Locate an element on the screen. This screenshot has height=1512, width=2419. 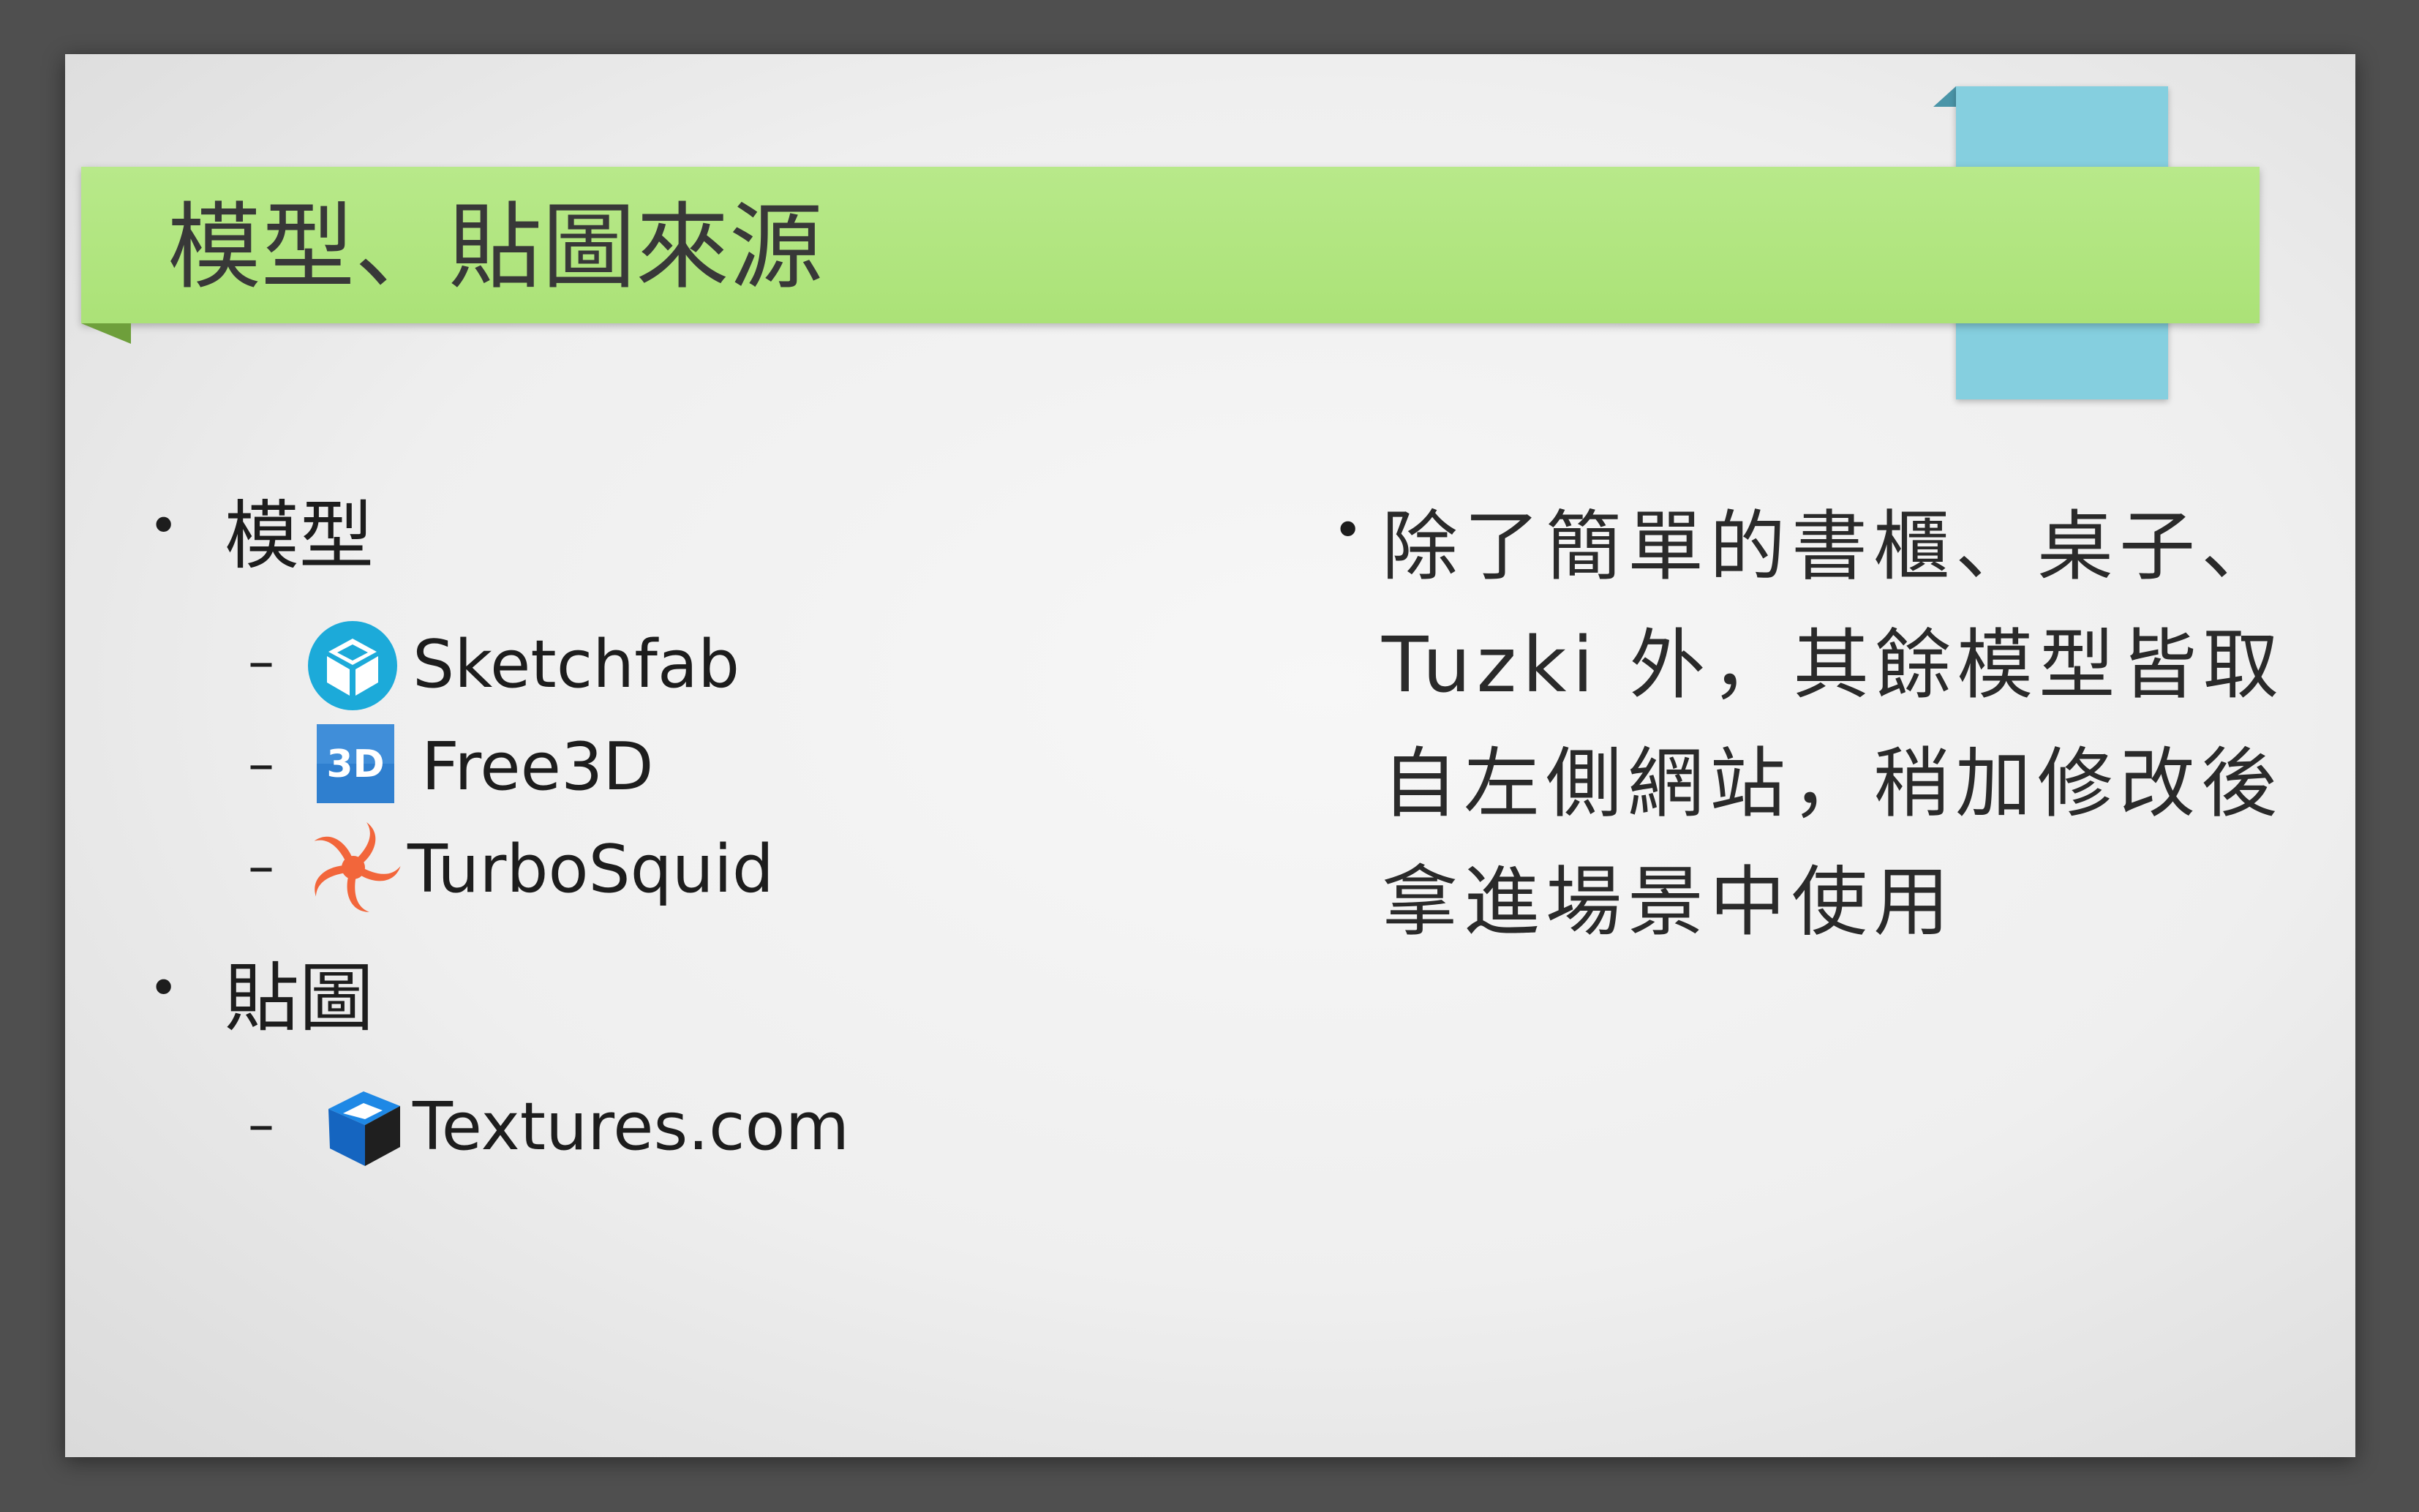
link-text-textures-com: Textures.com is located at coordinates (631, 1126).